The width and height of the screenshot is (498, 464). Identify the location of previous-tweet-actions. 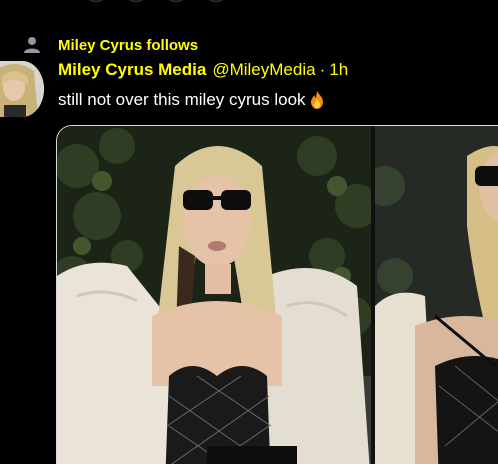
(182, 2).